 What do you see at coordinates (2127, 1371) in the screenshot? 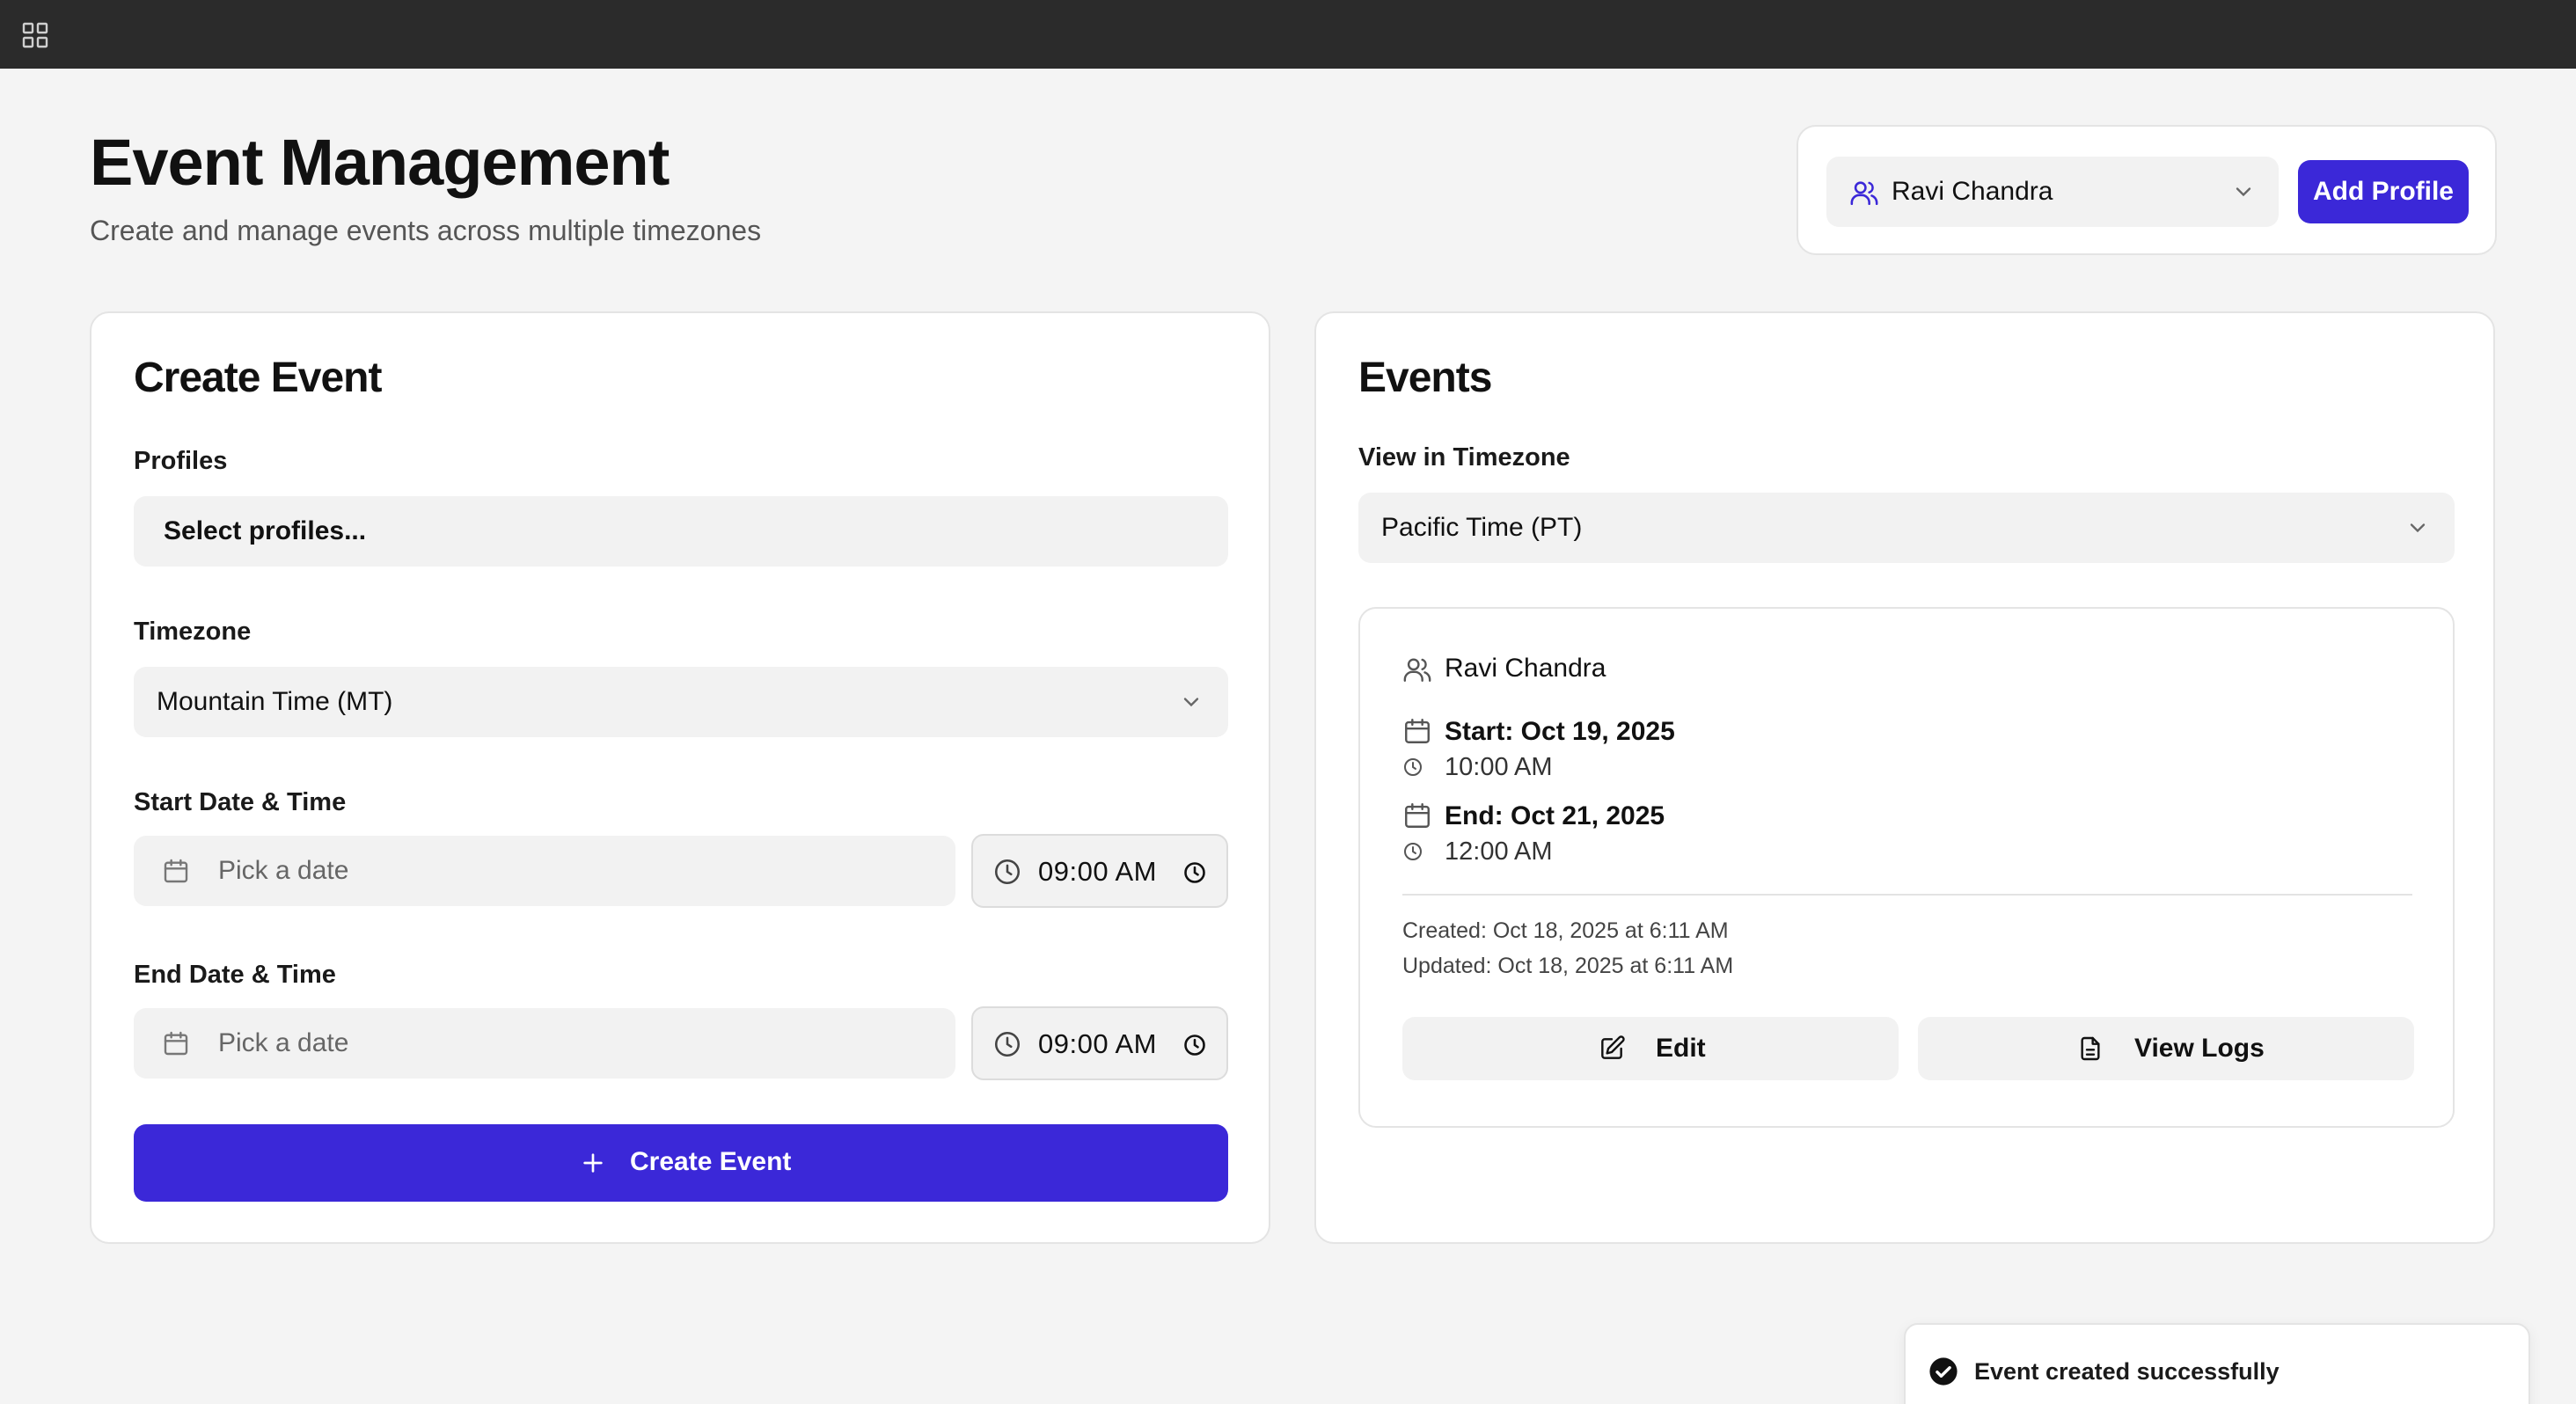
I see `toast-message: Event created successfully` at bounding box center [2127, 1371].